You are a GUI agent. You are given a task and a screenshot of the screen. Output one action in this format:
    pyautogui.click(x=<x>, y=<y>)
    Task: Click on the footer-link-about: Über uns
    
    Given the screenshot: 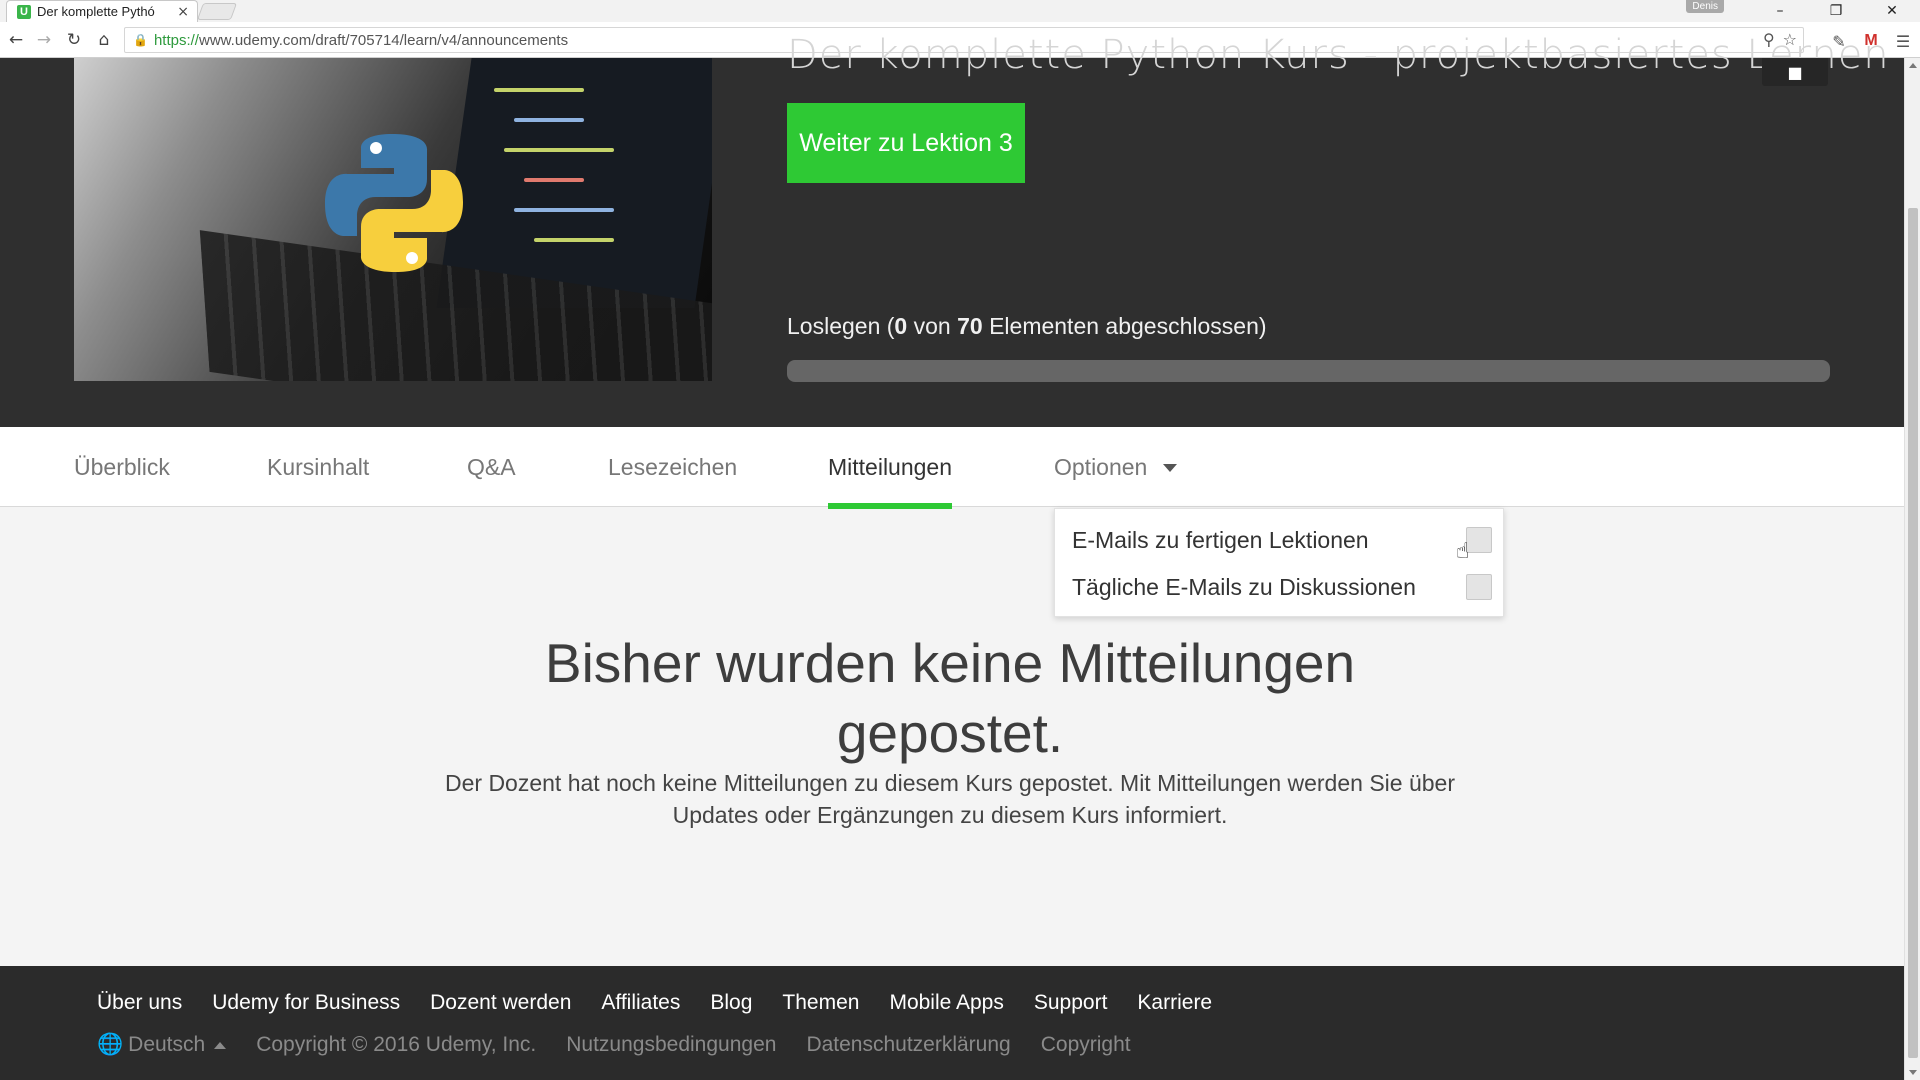 What is the action you would take?
    pyautogui.click(x=139, y=1003)
    